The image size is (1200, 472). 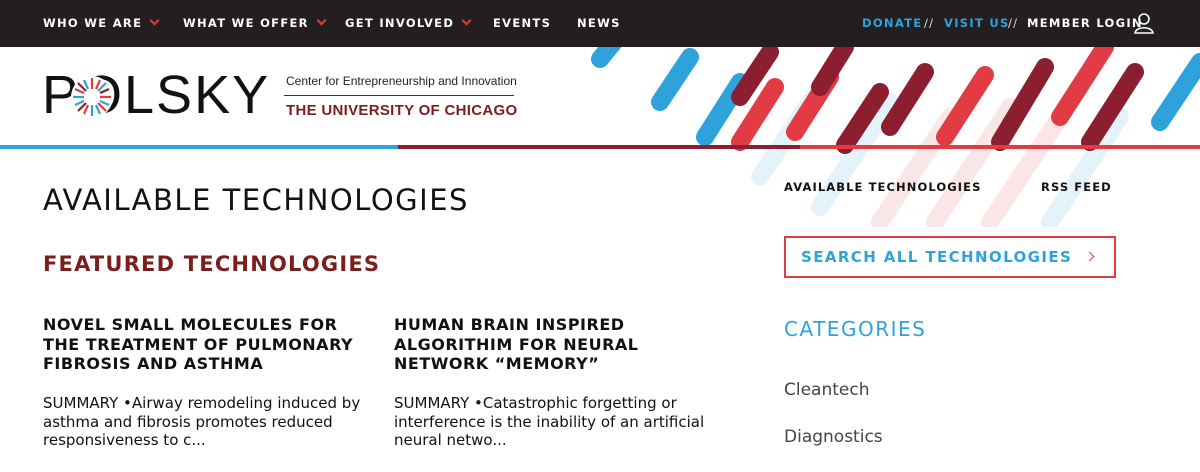 What do you see at coordinates (892, 23) in the screenshot?
I see `donate-link: DONATE` at bounding box center [892, 23].